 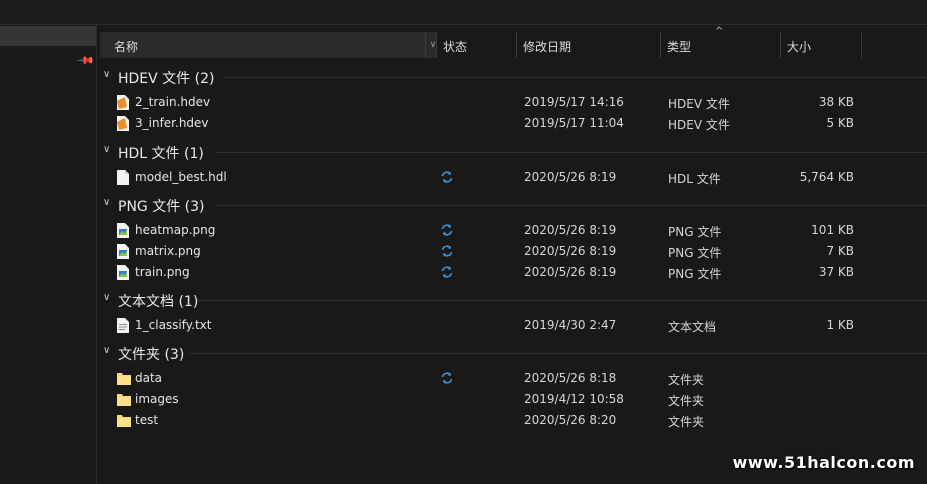 I want to click on file-name: train.png, so click(x=162, y=272).